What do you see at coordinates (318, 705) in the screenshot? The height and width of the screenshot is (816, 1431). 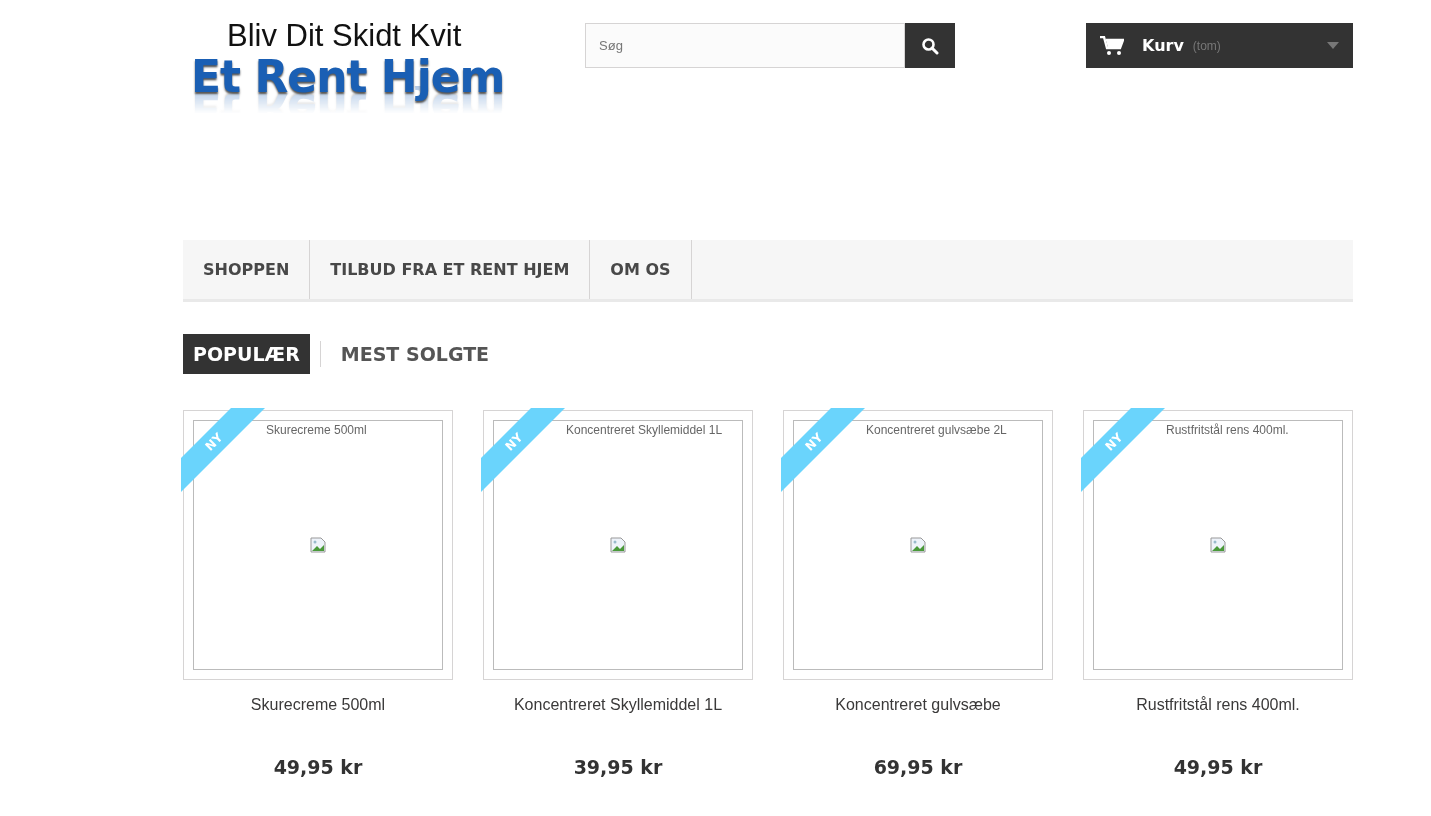 I see `product-name: Skurecreme 500ml` at bounding box center [318, 705].